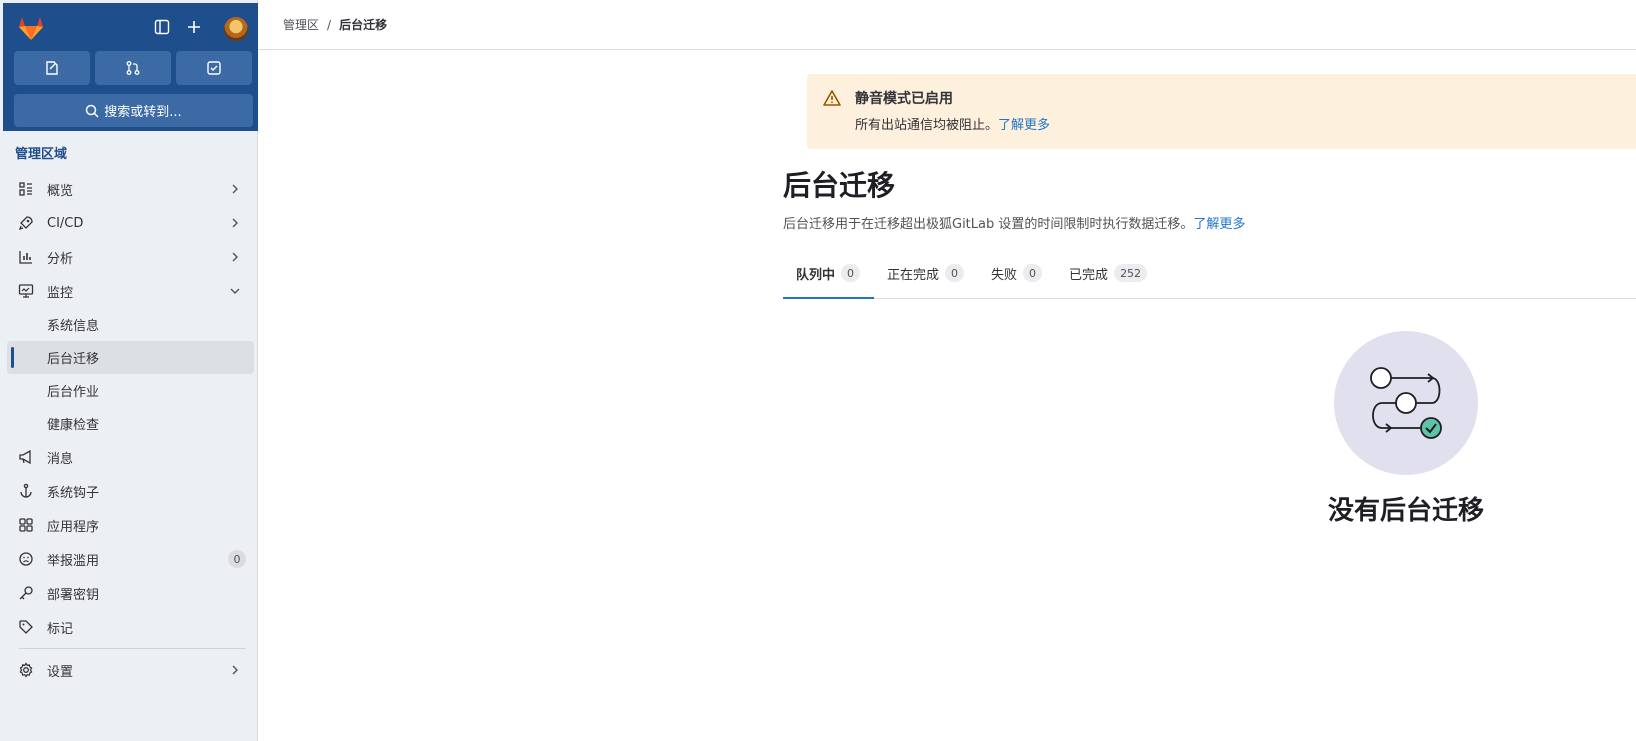 This screenshot has height=741, width=1636. What do you see at coordinates (235, 291) in the screenshot?
I see `chevron-down-icon` at bounding box center [235, 291].